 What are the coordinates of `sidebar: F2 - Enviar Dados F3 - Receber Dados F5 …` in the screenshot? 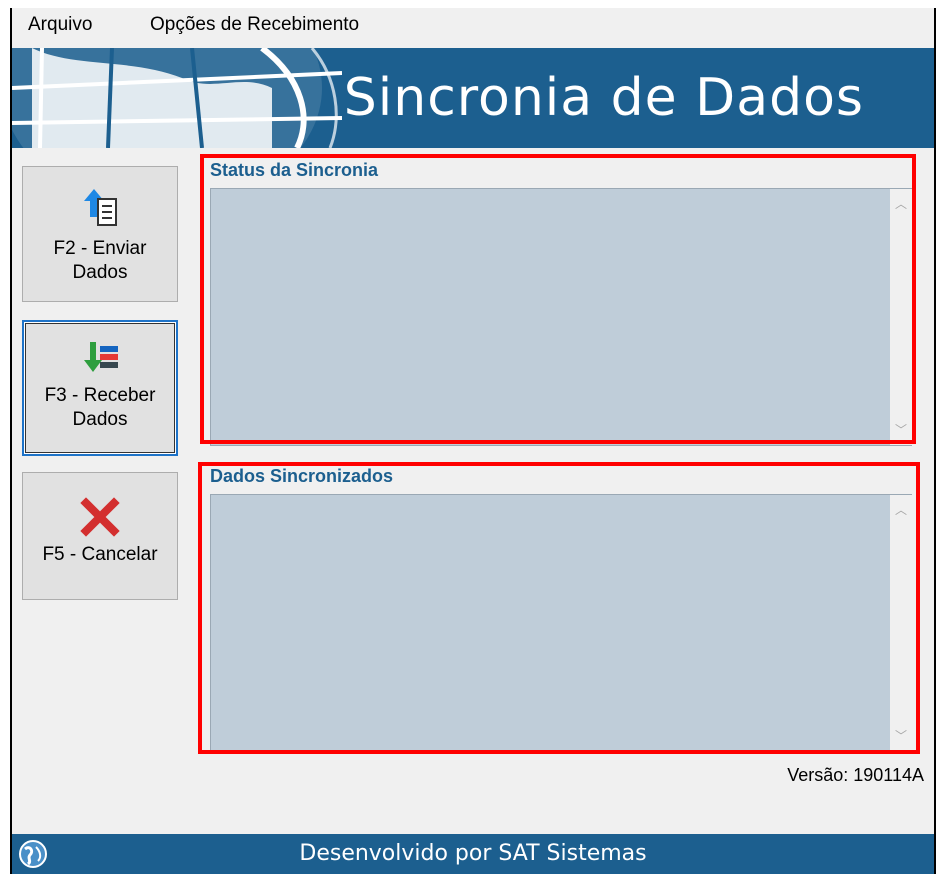 It's located at (100, 493).